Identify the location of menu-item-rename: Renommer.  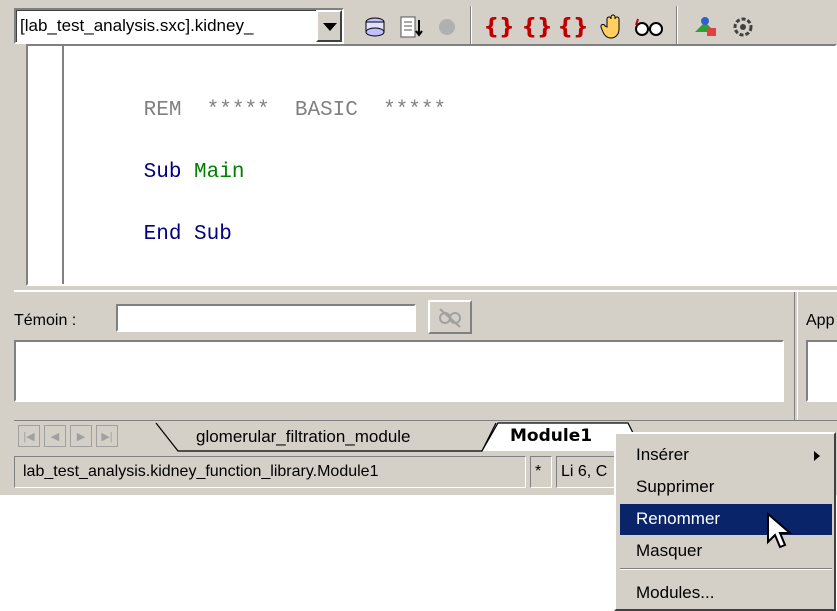
(726, 519).